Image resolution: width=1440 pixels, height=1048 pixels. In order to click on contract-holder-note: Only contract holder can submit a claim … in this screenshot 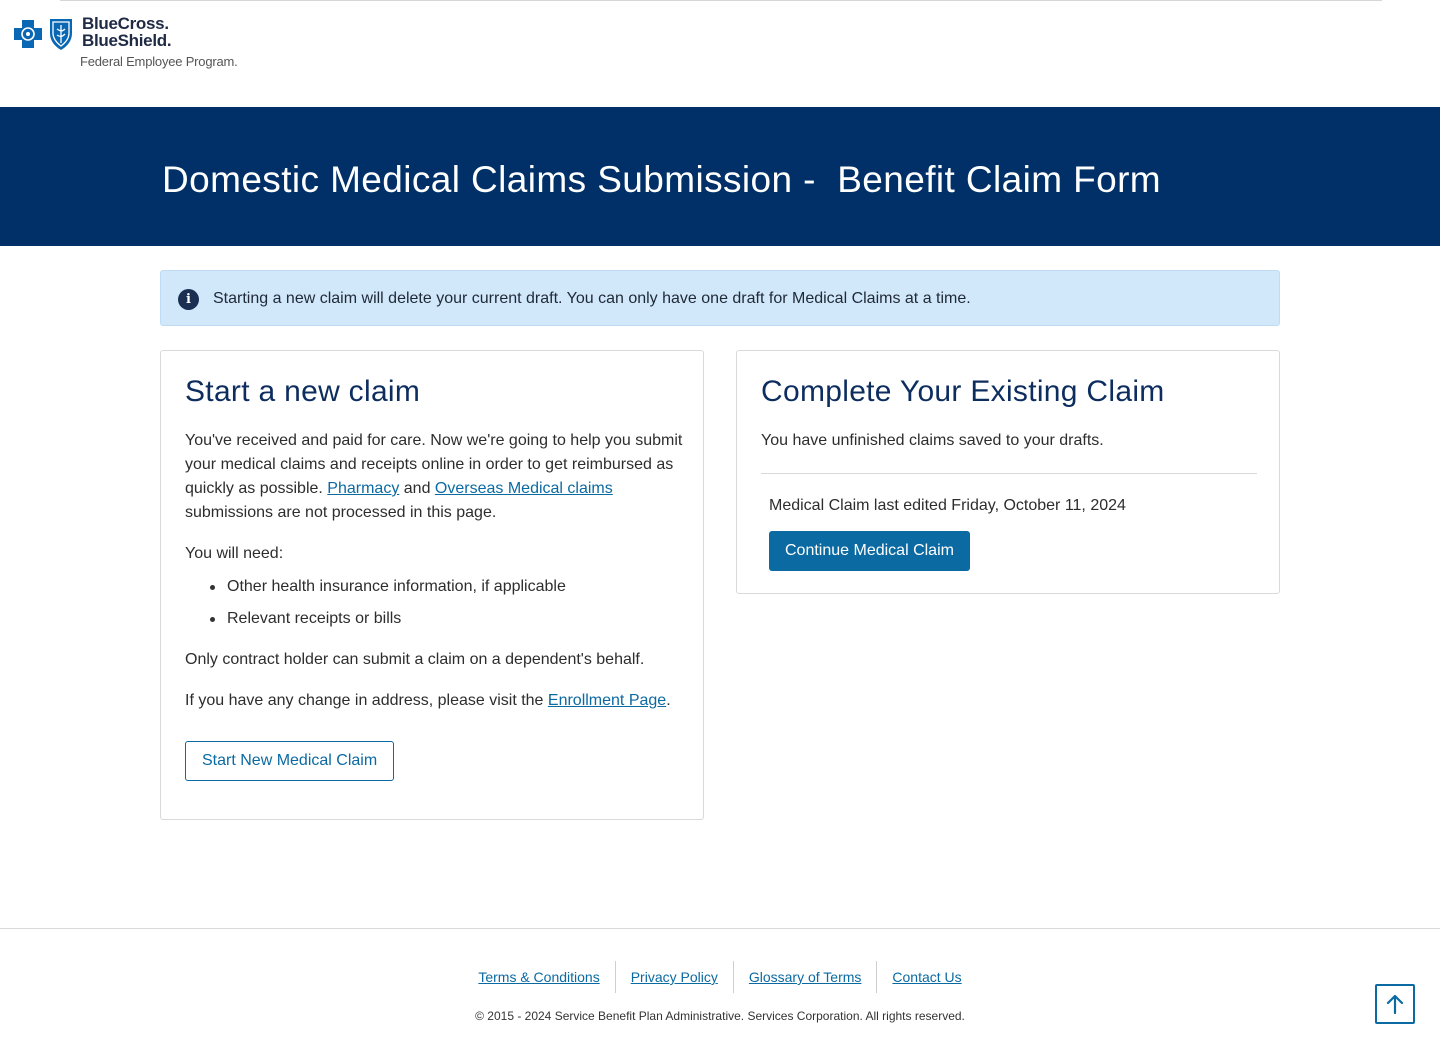, I will do `click(415, 659)`.